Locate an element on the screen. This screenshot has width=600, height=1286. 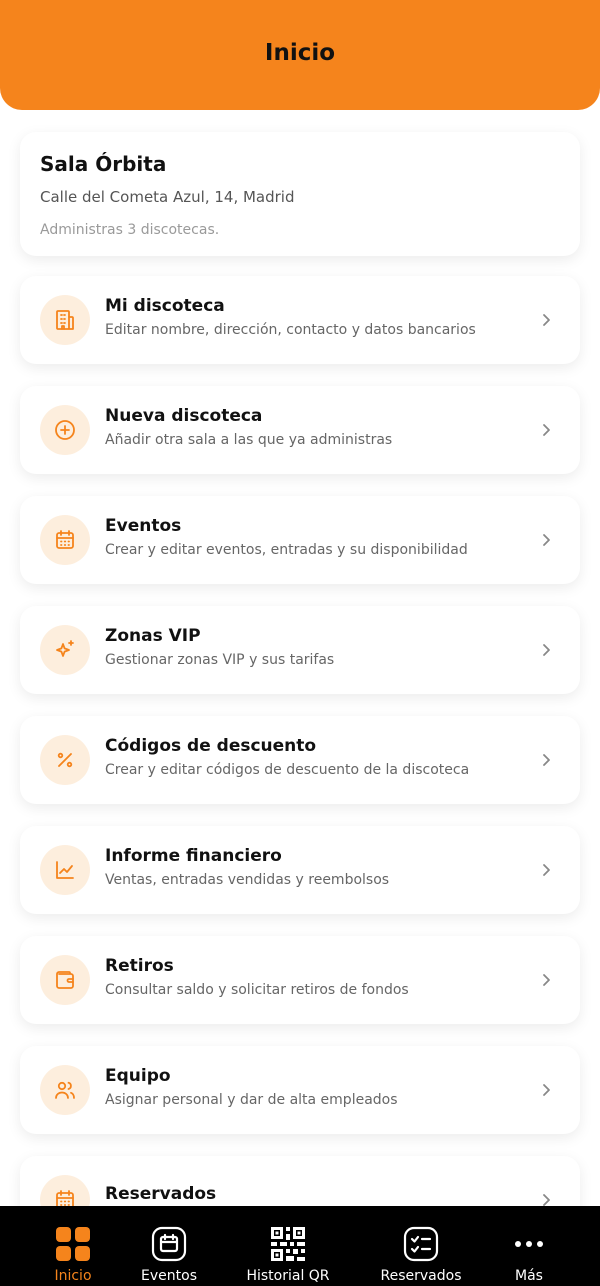
nav-label: Historial QR is located at coordinates (288, 1276).